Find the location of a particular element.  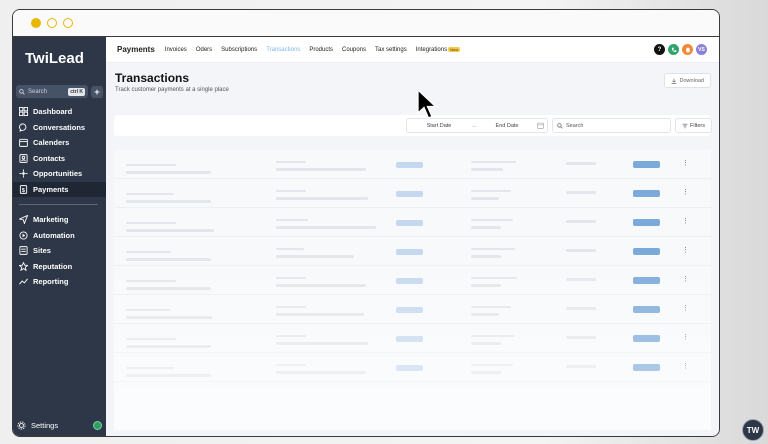

sidebar-item-contacts: Contacts is located at coordinates (59, 159).